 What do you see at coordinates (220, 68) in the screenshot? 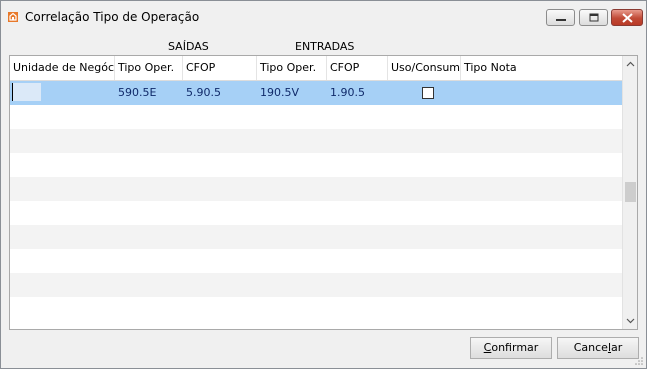
I see `column-header-saida-cfop: CFOP` at bounding box center [220, 68].